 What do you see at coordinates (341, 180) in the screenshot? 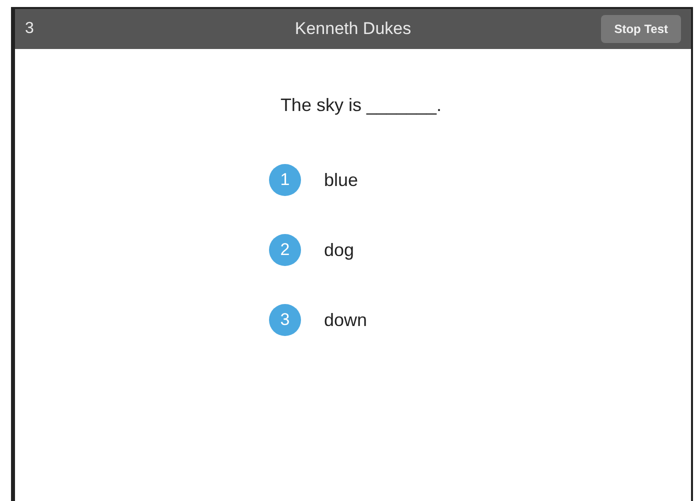
I see `option-text: blue` at bounding box center [341, 180].